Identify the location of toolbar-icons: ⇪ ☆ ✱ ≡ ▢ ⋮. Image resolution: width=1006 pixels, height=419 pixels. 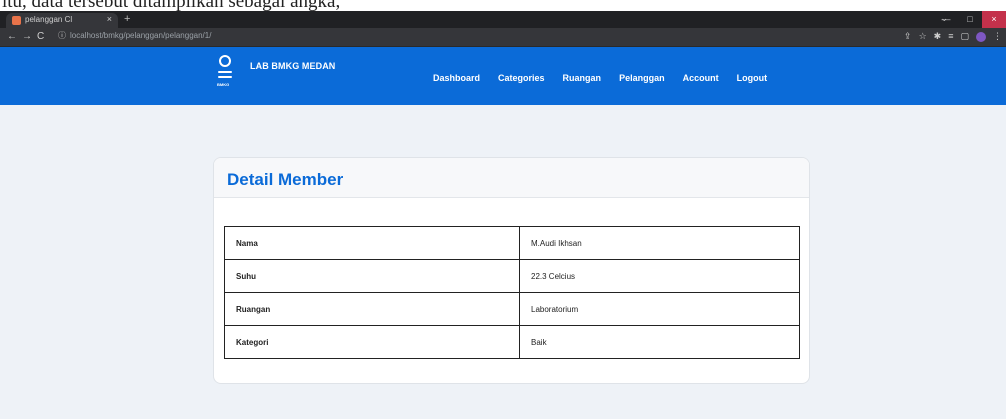
(953, 36).